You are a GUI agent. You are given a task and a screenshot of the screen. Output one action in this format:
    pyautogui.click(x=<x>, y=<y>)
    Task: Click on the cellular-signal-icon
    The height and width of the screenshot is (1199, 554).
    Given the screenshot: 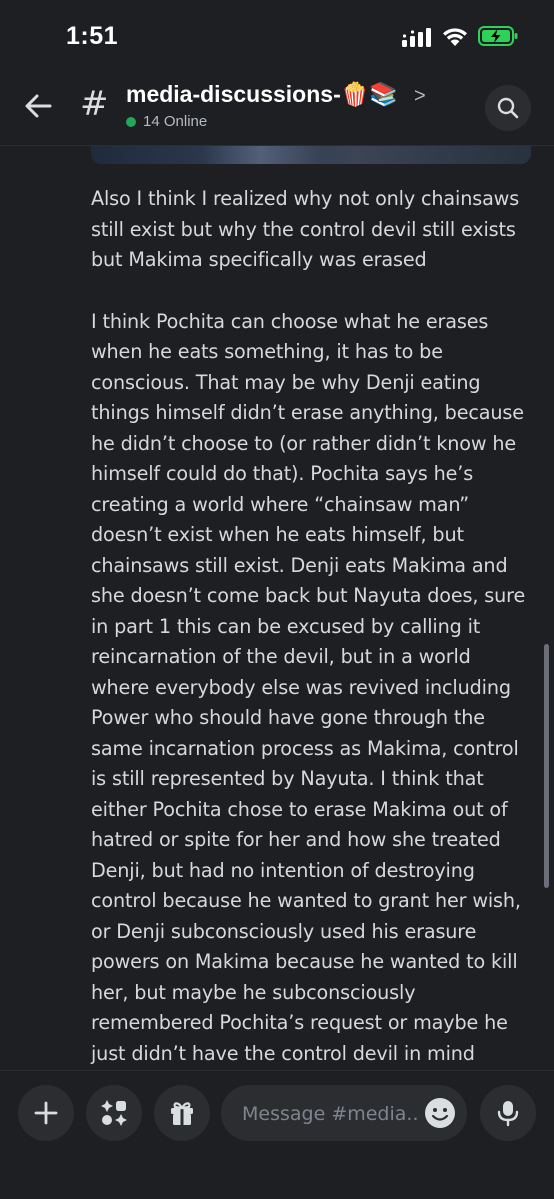 What is the action you would take?
    pyautogui.click(x=416, y=37)
    